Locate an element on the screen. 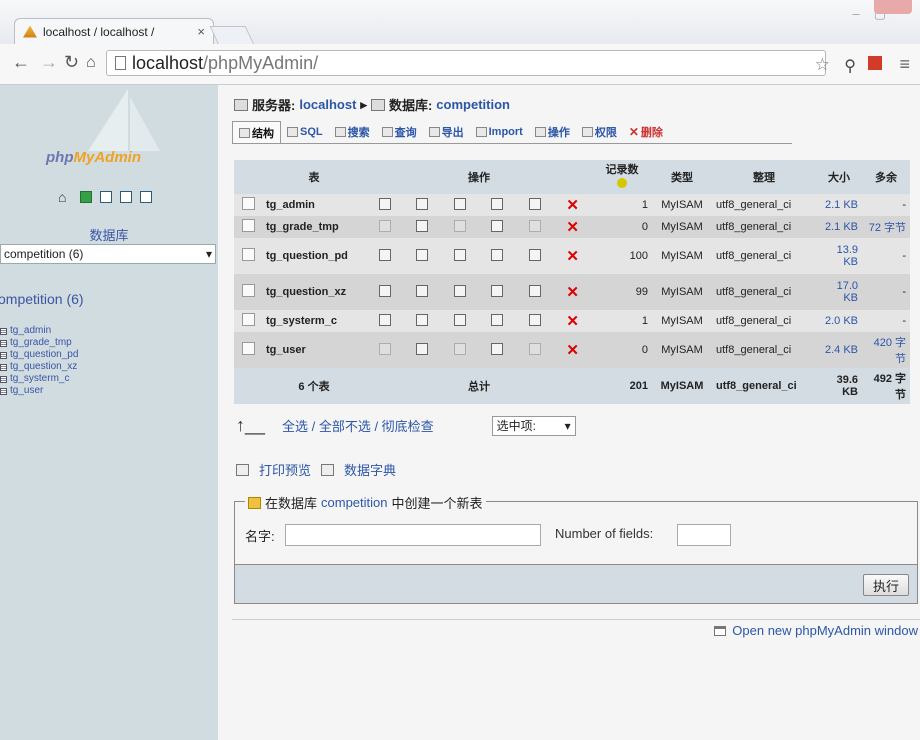  header-table: 表 is located at coordinates (314, 177).